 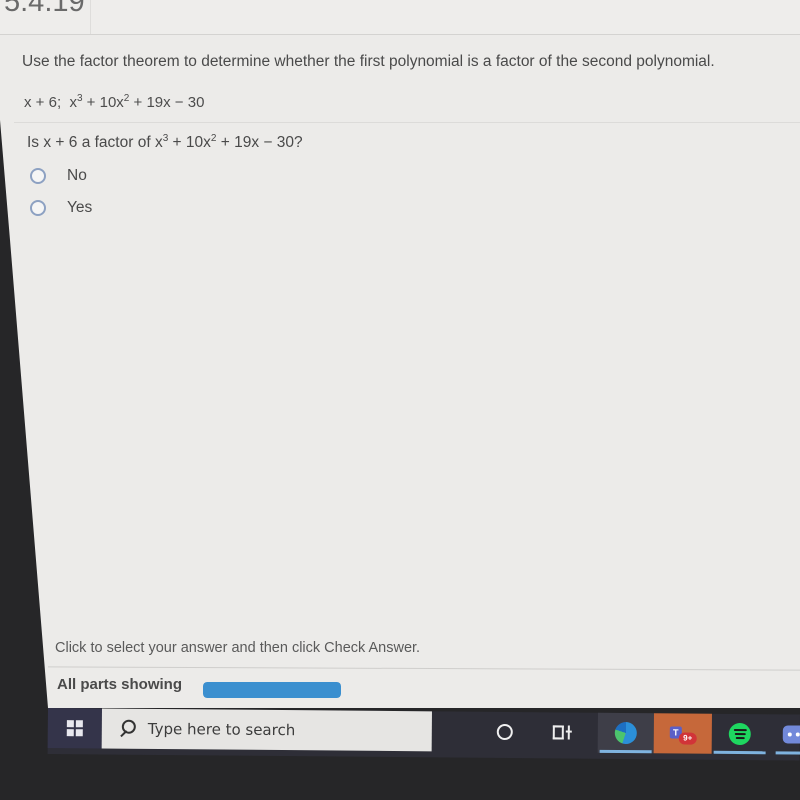 I want to click on problem-number: 5.4.19, so click(x=44, y=9).